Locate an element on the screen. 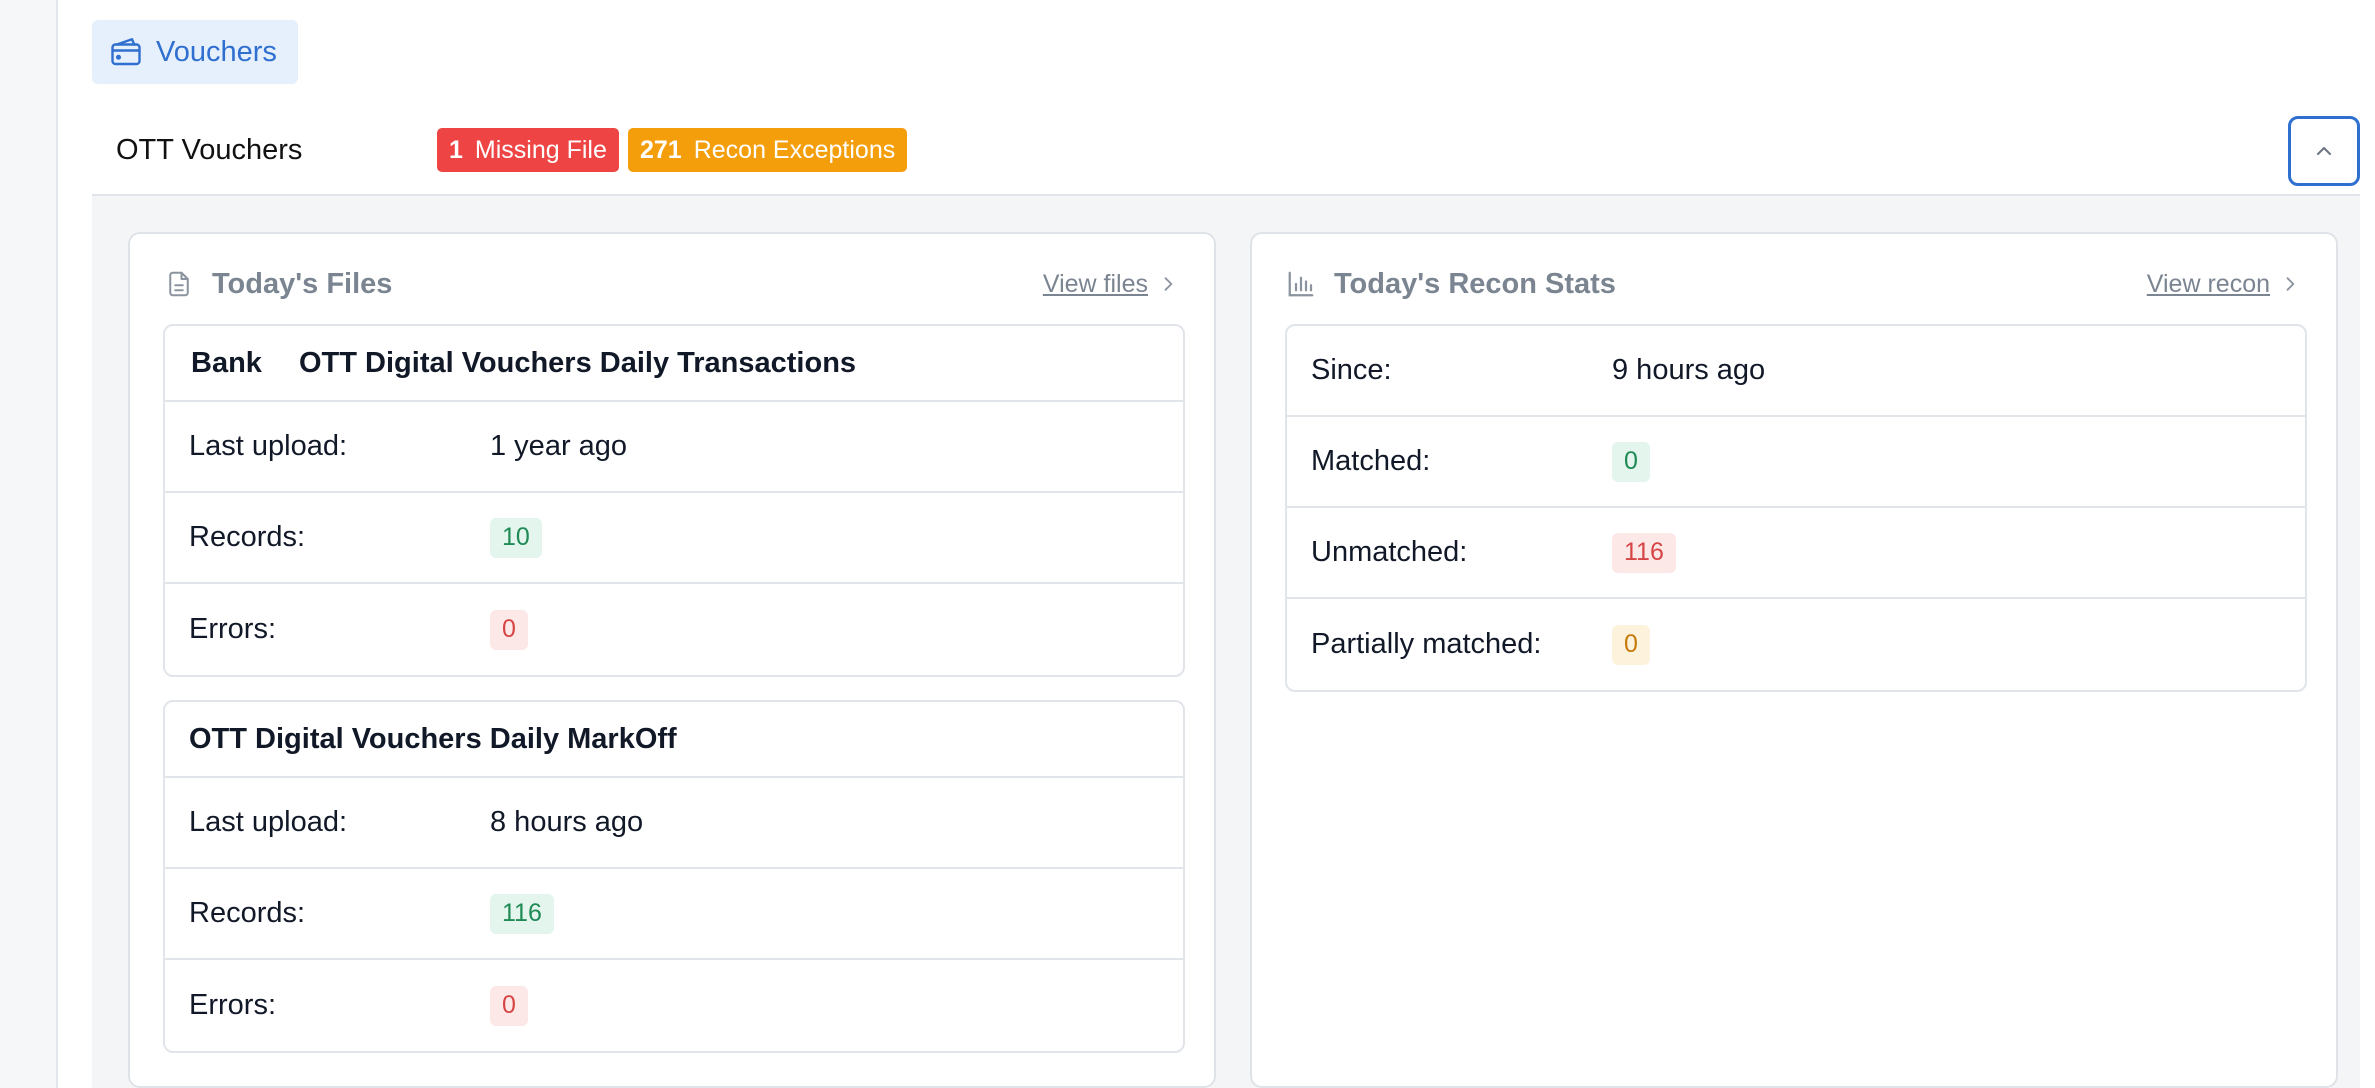 This screenshot has width=2375, height=1088. todays-recon-header: Today's Recon Stats View recon is located at coordinates (1793, 284).